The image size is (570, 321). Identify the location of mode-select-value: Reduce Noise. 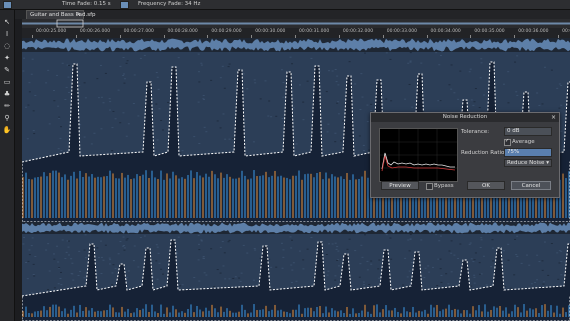
(526, 163).